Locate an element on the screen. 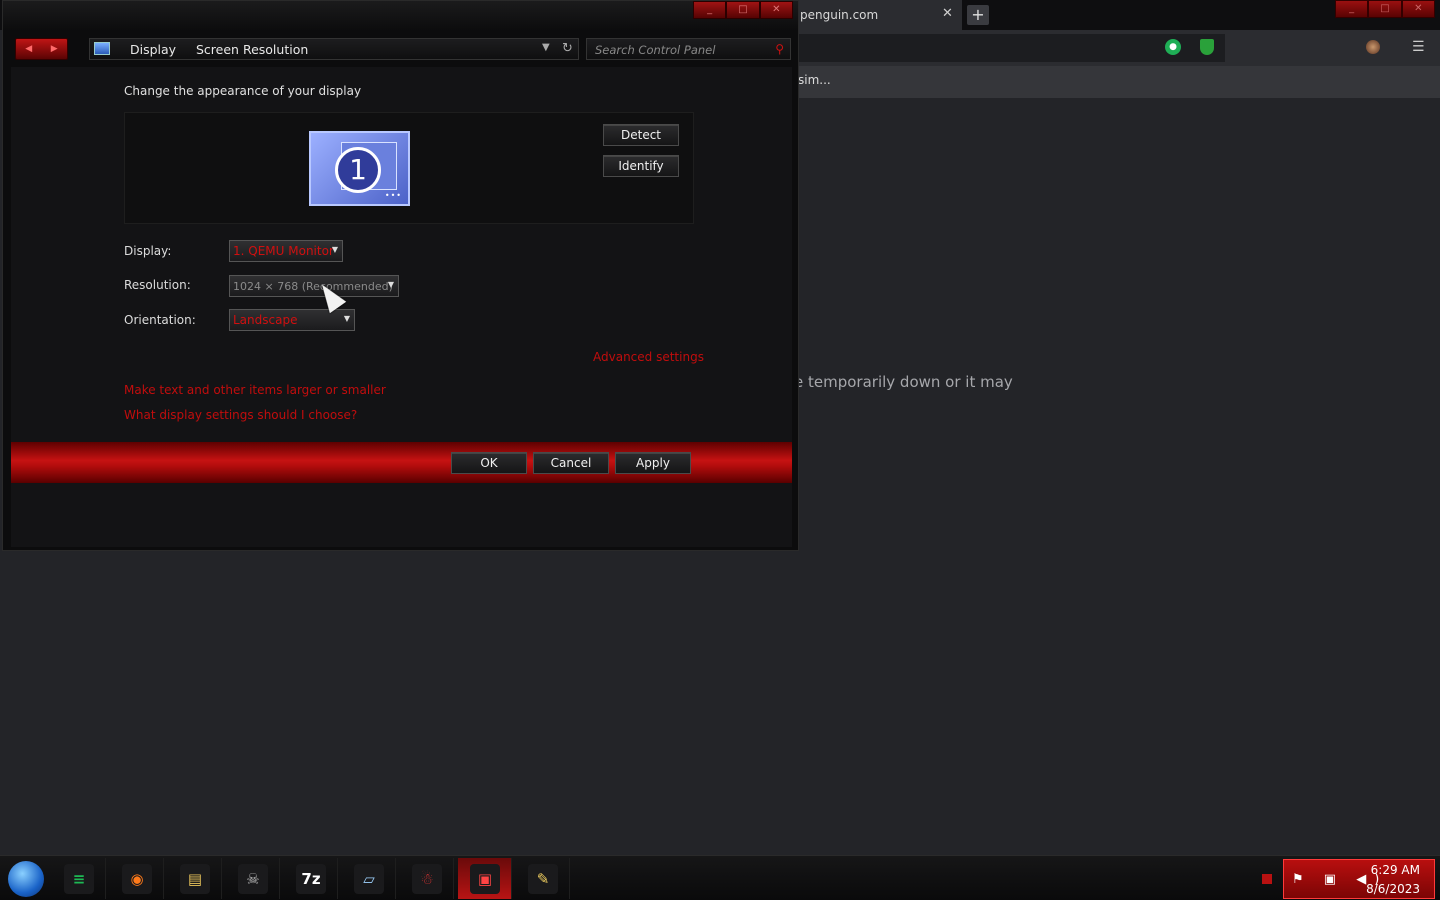 This screenshot has height=900, width=1440. maximize-button: □ is located at coordinates (743, 10).